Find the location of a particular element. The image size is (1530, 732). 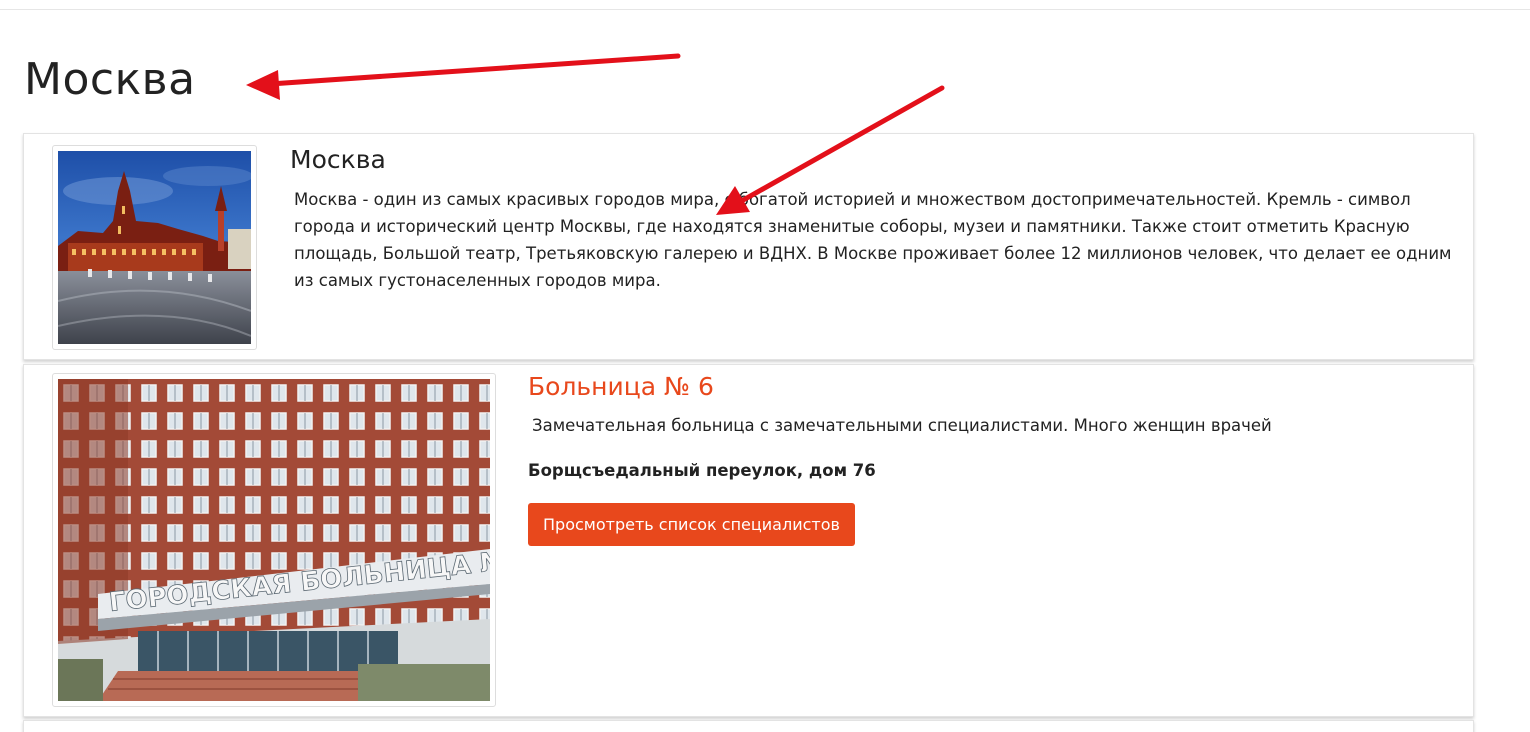

city-title: Москва is located at coordinates (338, 159).